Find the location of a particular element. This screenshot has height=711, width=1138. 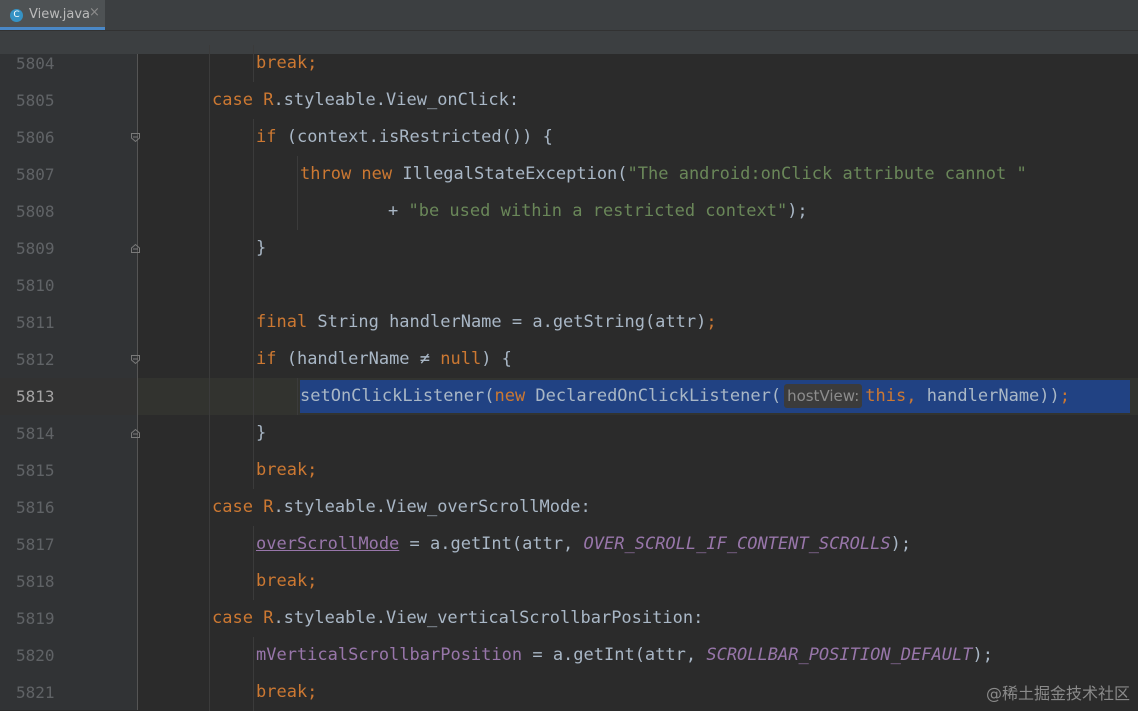

code-line: 5812 if (handlerName ≠ null) { is located at coordinates (569, 359).